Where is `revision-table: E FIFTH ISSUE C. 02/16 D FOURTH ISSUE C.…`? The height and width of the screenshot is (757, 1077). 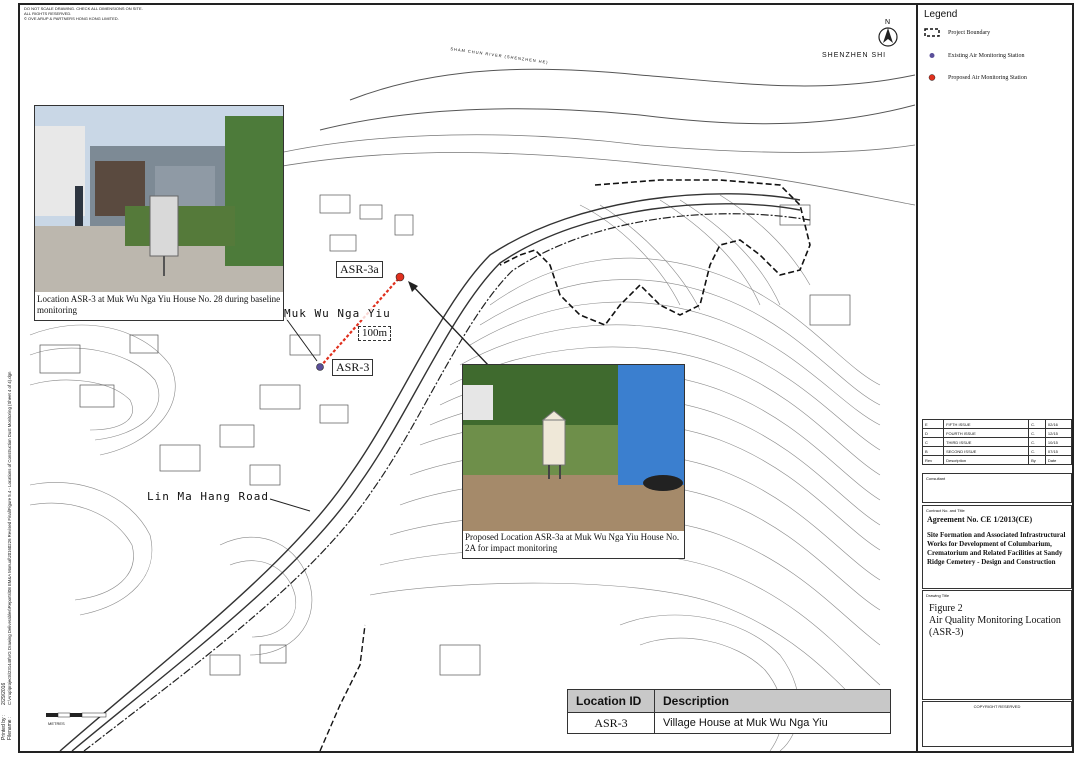 revision-table: E FIFTH ISSUE C. 02/16 D FOURTH ISSUE C.… is located at coordinates (997, 442).